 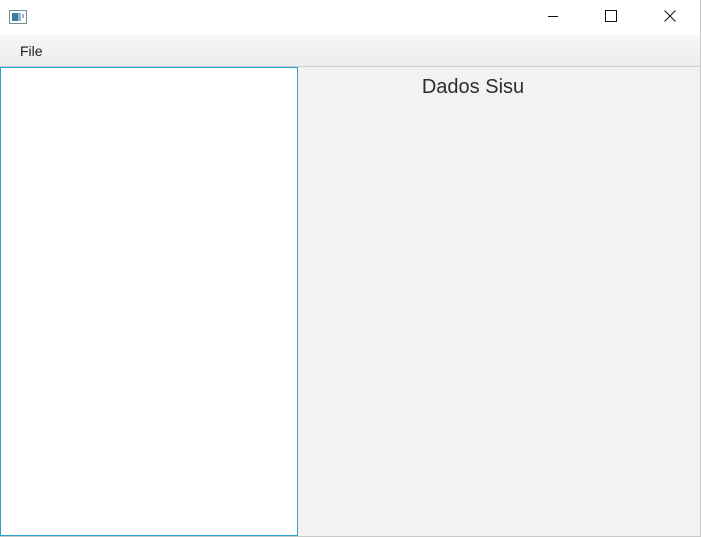 I want to click on close-icon, so click(x=670, y=18).